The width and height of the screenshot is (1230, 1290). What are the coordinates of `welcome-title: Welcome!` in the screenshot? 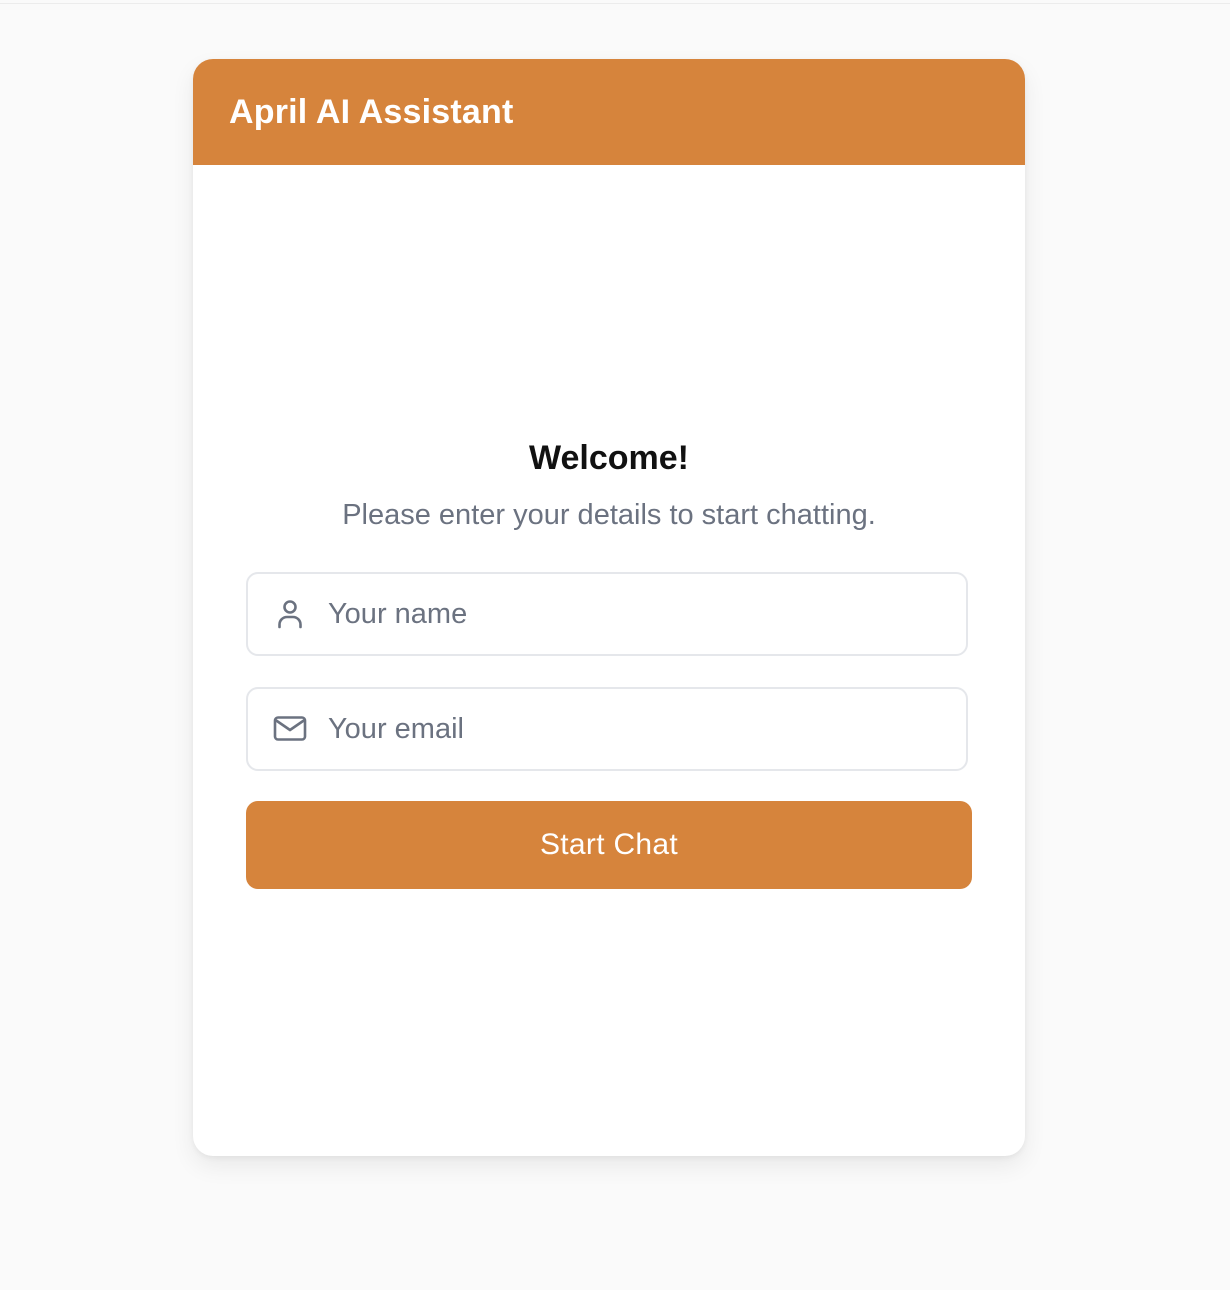 It's located at (609, 458).